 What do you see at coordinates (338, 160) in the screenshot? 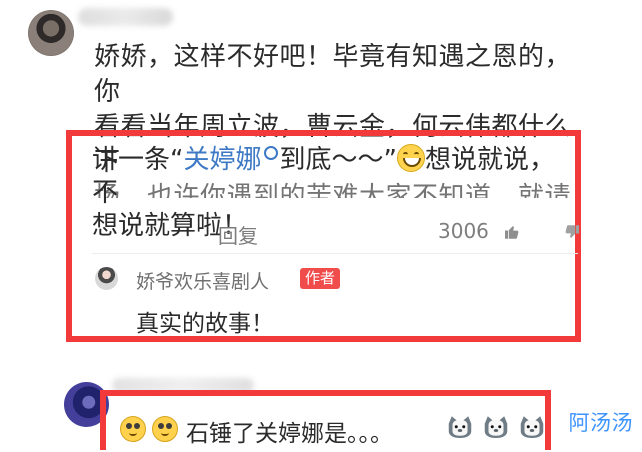
I see `highlight-middle: 到底～～”` at bounding box center [338, 160].